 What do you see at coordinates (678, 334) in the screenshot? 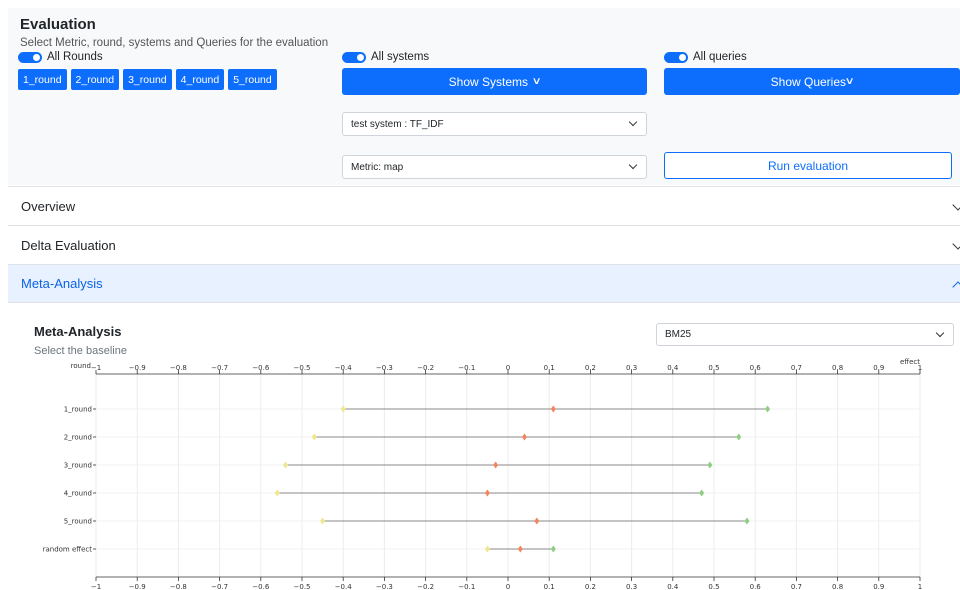
I see `baseline-select-value: BM25` at bounding box center [678, 334].